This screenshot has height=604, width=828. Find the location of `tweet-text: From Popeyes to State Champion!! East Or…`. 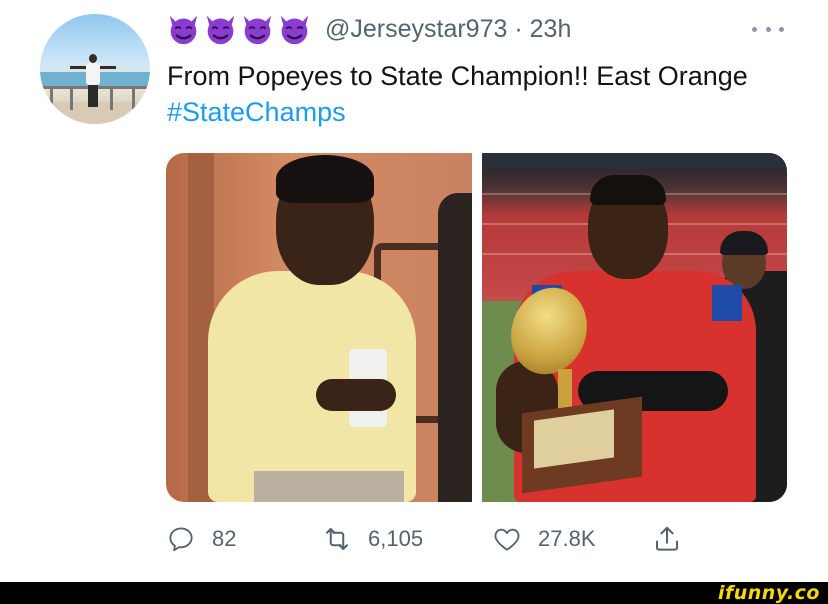

tweet-text: From Popeyes to State Champion!! East Or… is located at coordinates (467, 94).